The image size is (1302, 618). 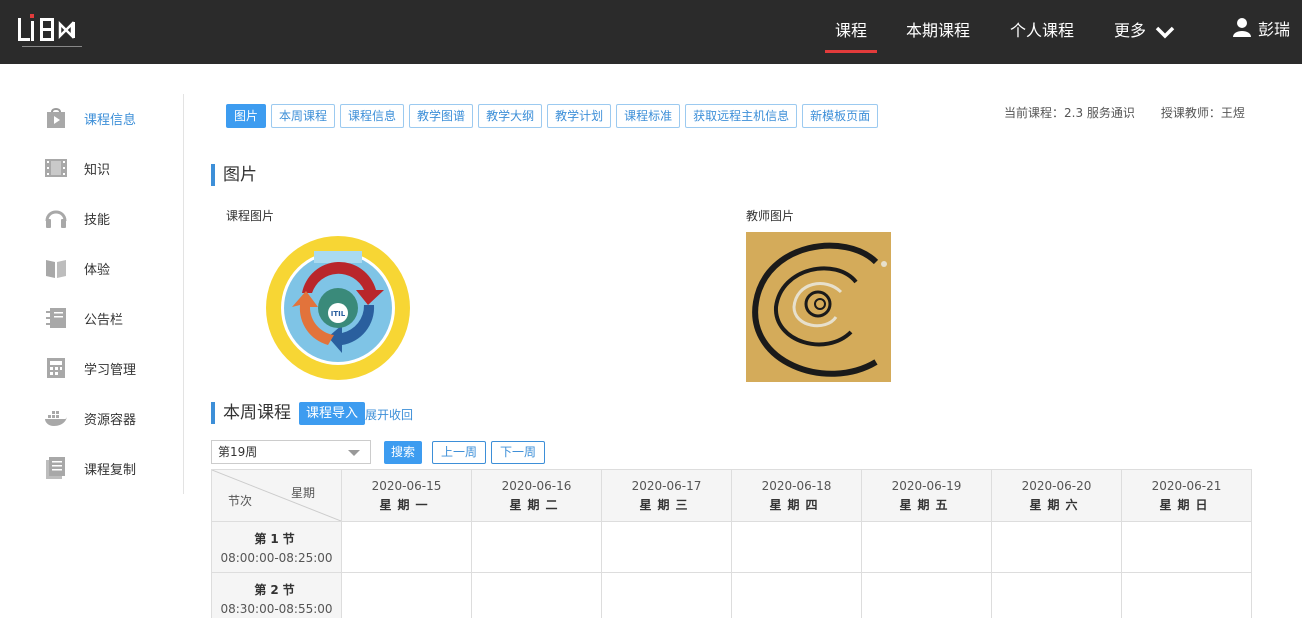 I want to click on sidebar-item-course-info: 课程信息, so click(x=90, y=118).